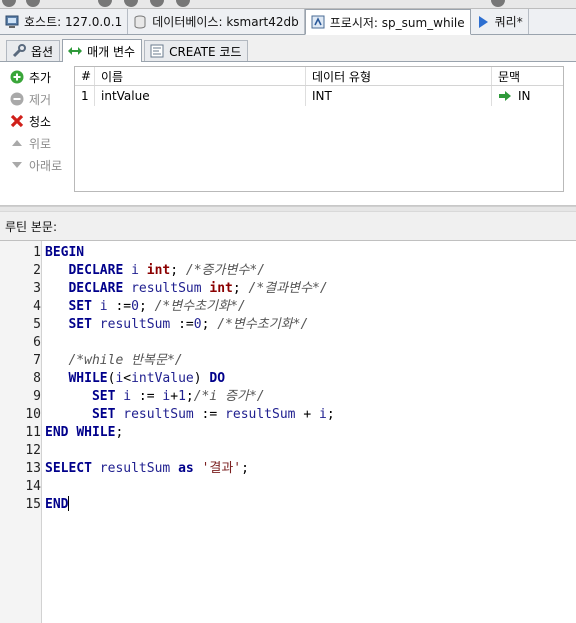  Describe the element at coordinates (288, 505) in the screenshot. I see `code-line: 15 END` at that location.